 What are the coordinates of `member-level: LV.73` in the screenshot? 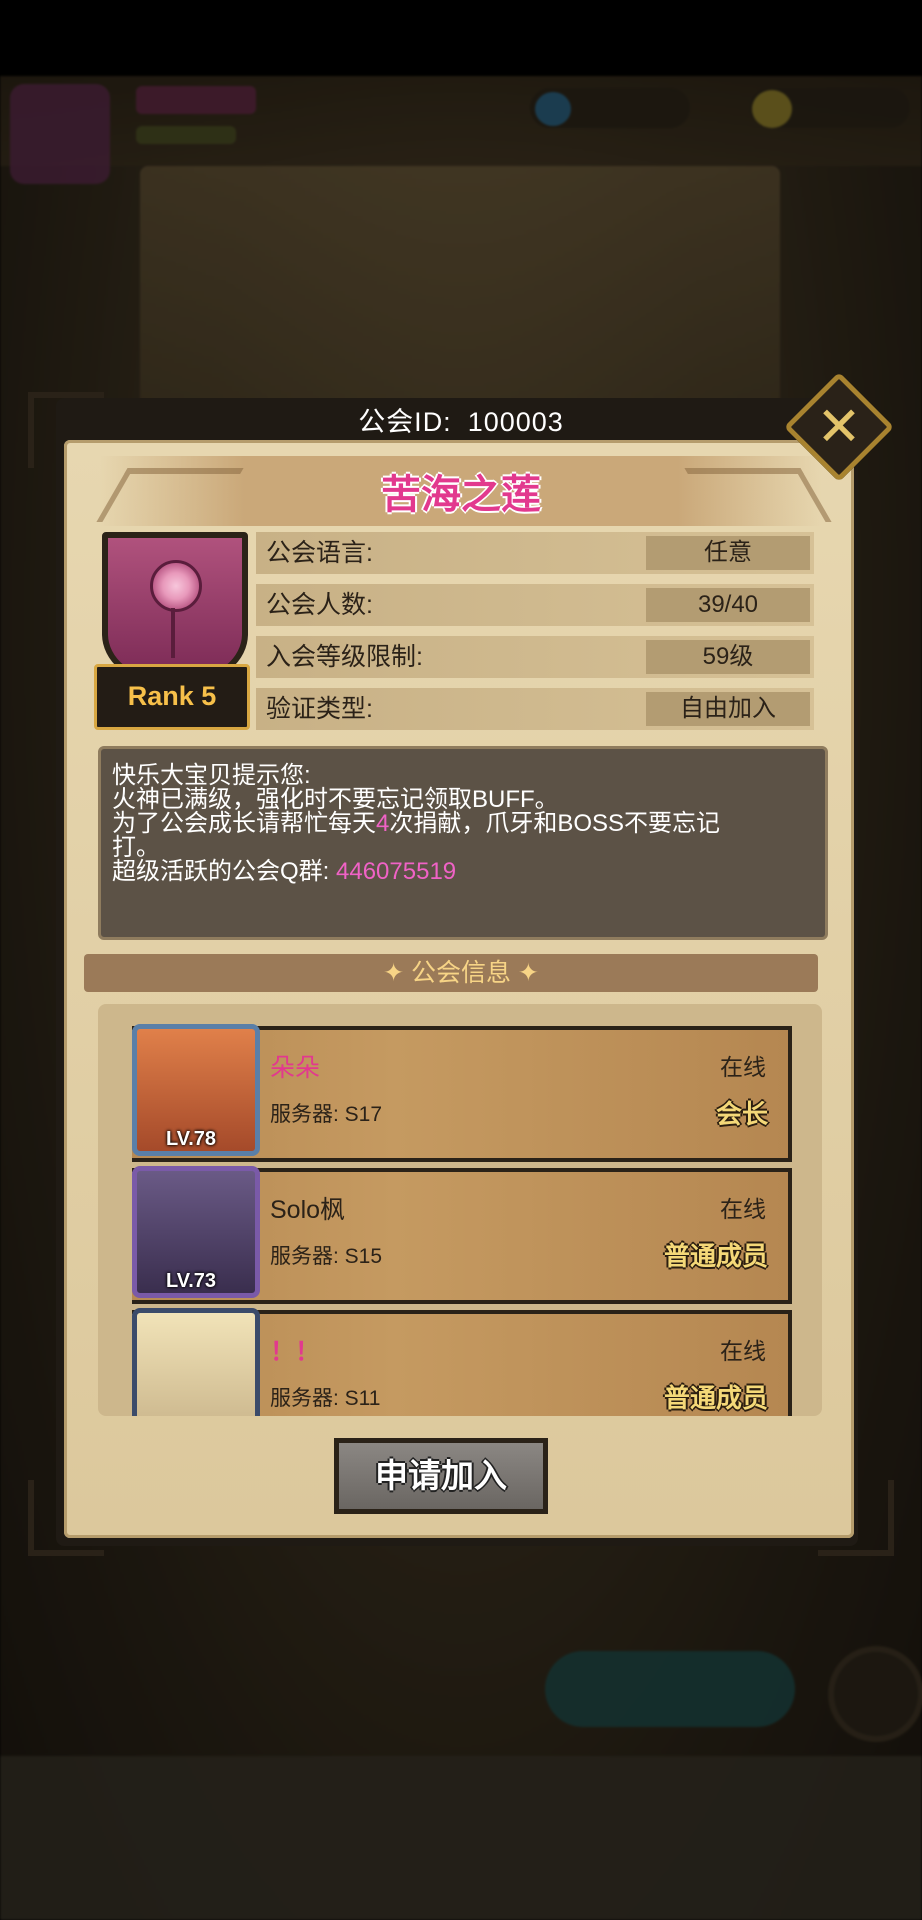 It's located at (191, 1281).